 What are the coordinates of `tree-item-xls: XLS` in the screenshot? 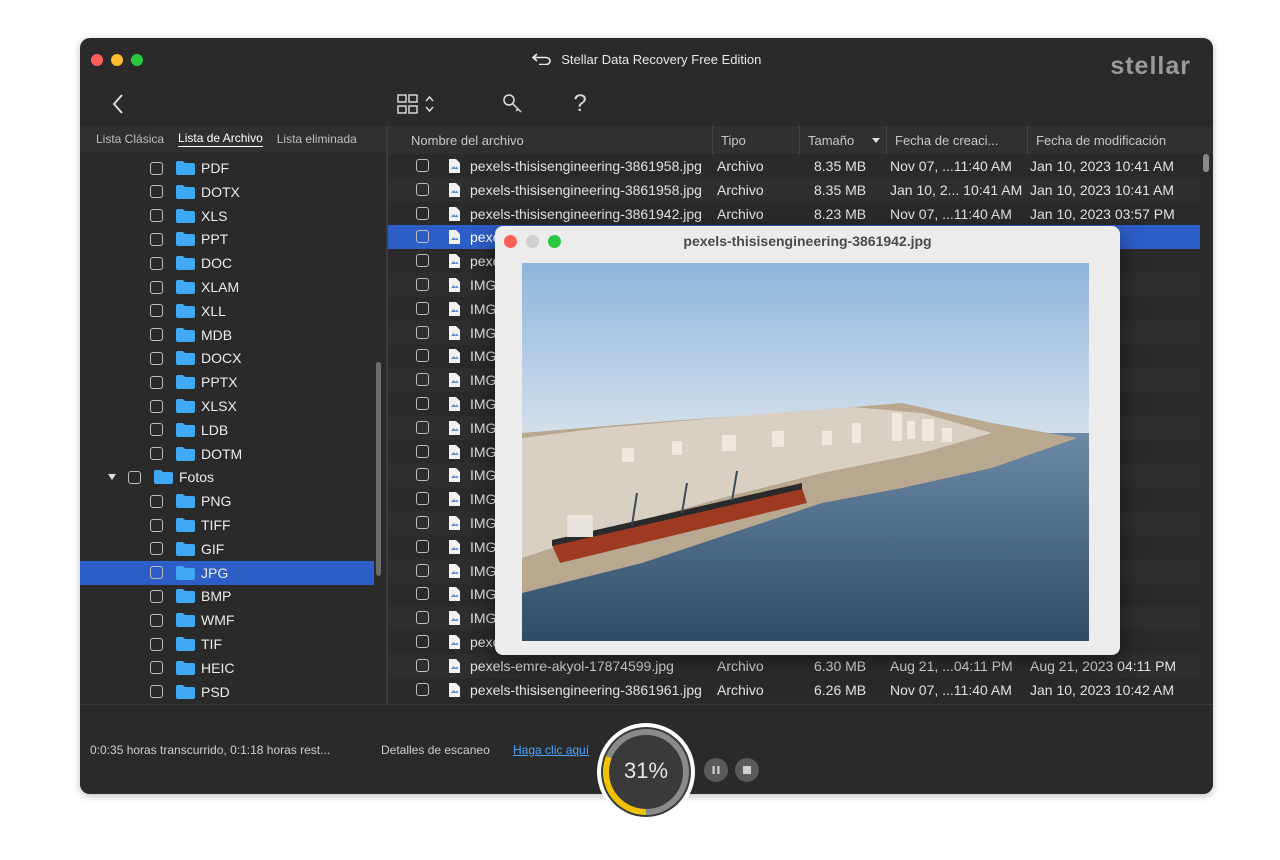 It's located at (227, 216).